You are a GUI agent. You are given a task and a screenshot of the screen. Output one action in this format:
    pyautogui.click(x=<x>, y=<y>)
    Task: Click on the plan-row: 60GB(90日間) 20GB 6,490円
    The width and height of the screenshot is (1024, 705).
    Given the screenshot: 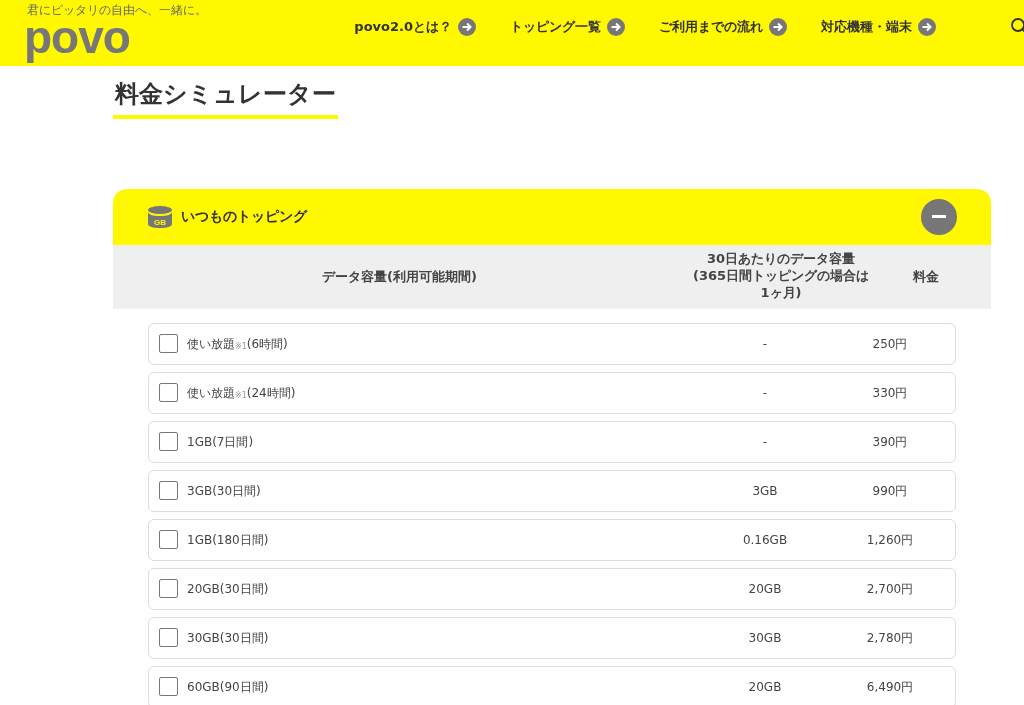 What is the action you would take?
    pyautogui.click(x=552, y=685)
    